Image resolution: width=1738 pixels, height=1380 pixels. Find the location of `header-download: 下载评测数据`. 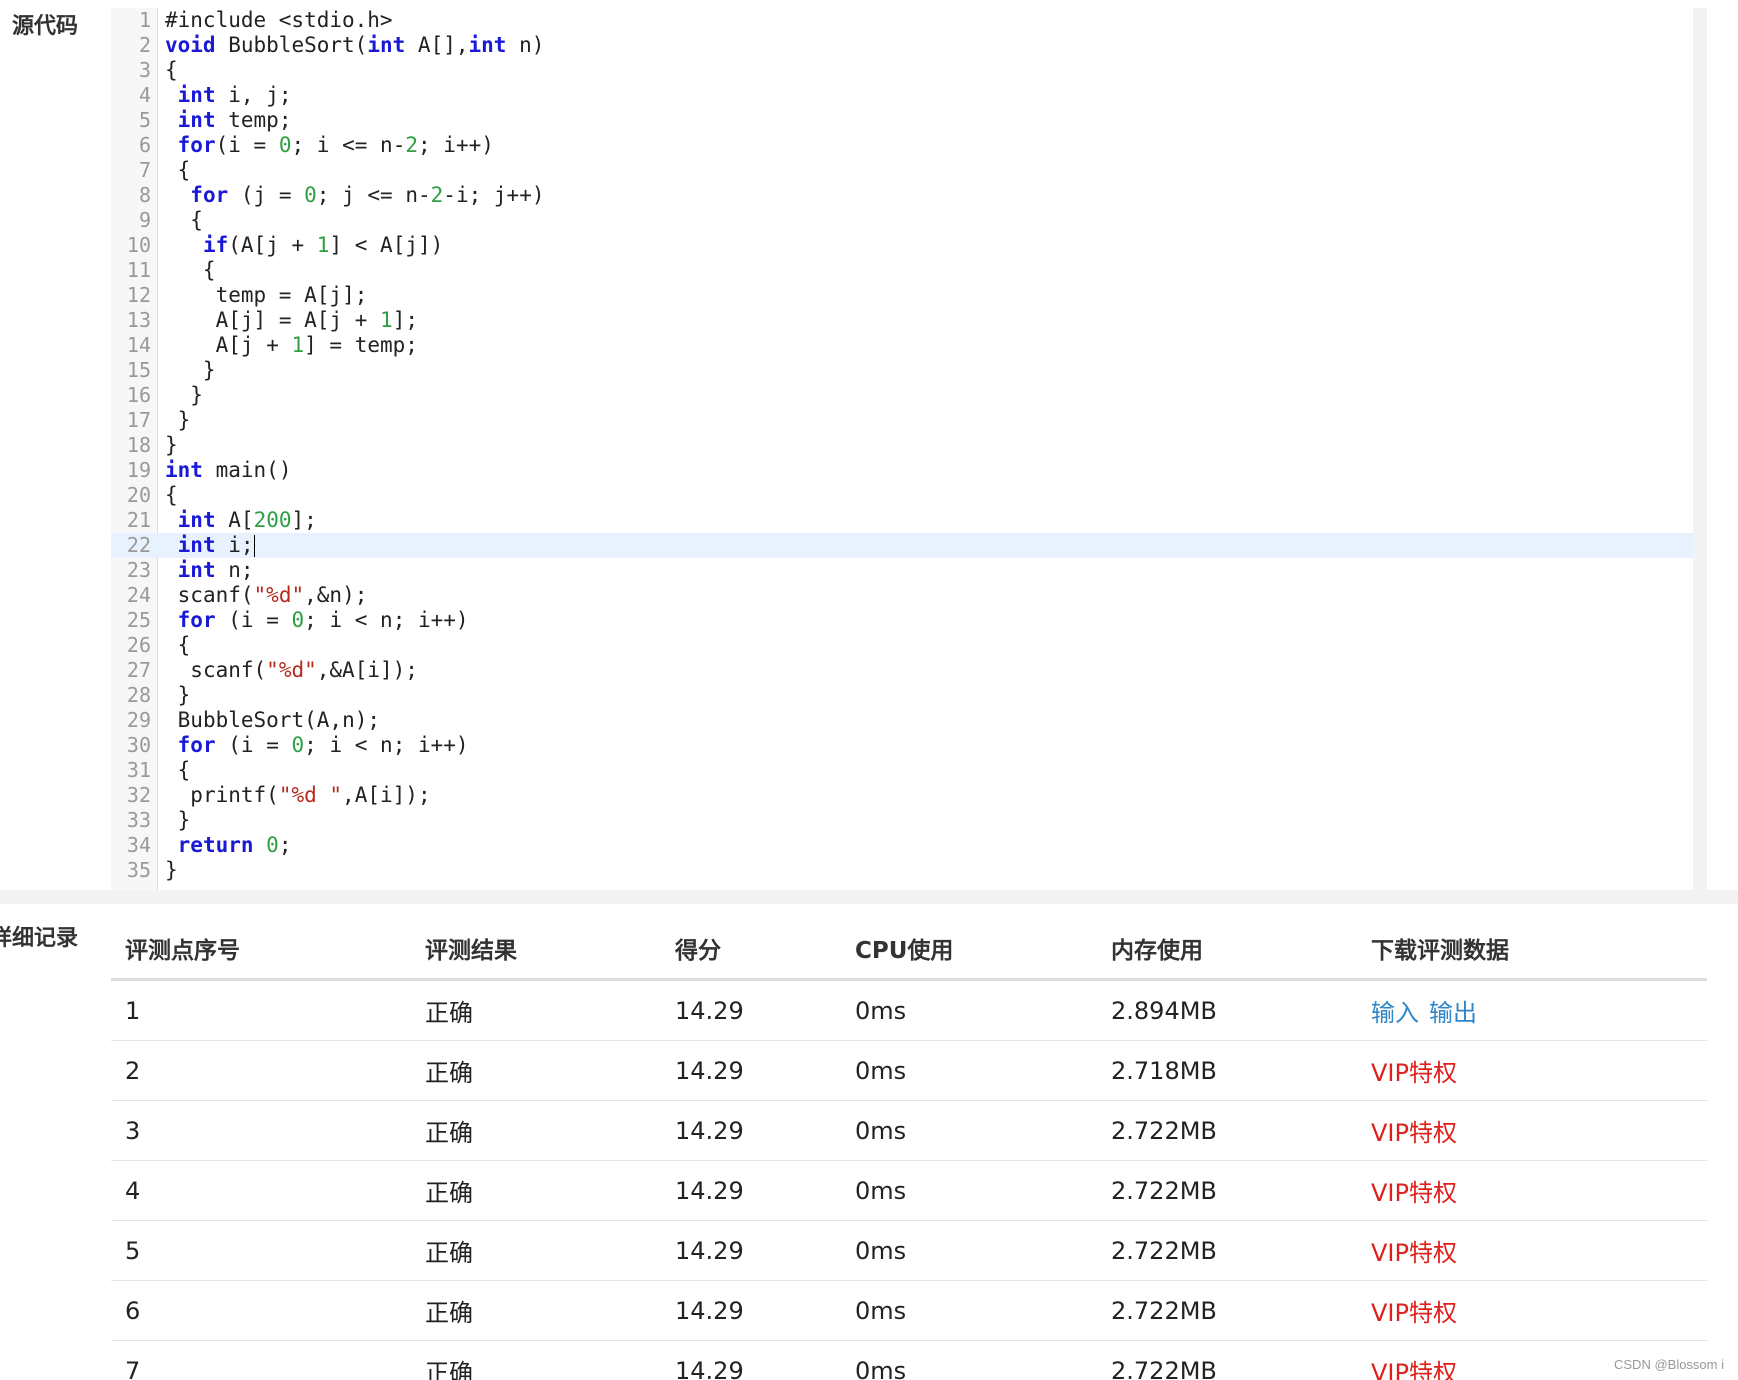

header-download: 下载评测数据 is located at coordinates (1440, 951).